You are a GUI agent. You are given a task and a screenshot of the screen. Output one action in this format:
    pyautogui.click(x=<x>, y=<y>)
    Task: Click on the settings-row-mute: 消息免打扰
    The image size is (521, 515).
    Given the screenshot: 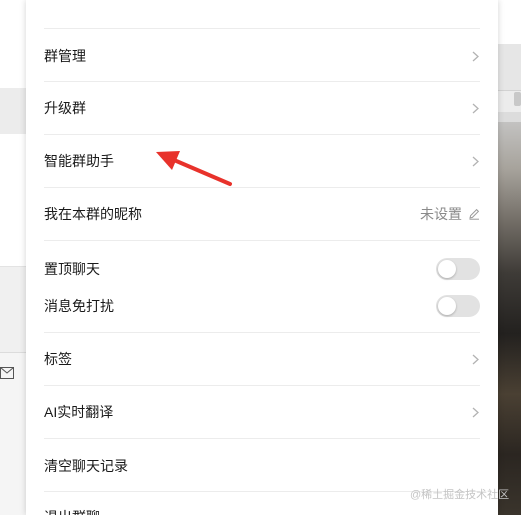 What is the action you would take?
    pyautogui.click(x=262, y=306)
    